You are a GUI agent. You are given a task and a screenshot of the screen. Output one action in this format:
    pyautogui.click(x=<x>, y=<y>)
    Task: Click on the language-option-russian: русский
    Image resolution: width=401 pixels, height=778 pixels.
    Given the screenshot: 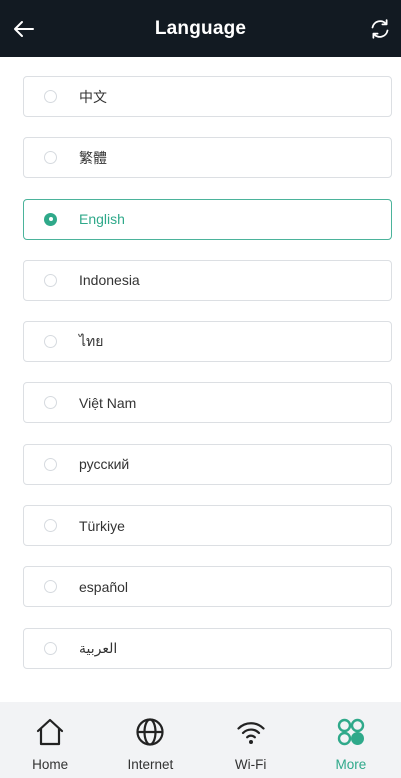 What is the action you would take?
    pyautogui.click(x=207, y=464)
    